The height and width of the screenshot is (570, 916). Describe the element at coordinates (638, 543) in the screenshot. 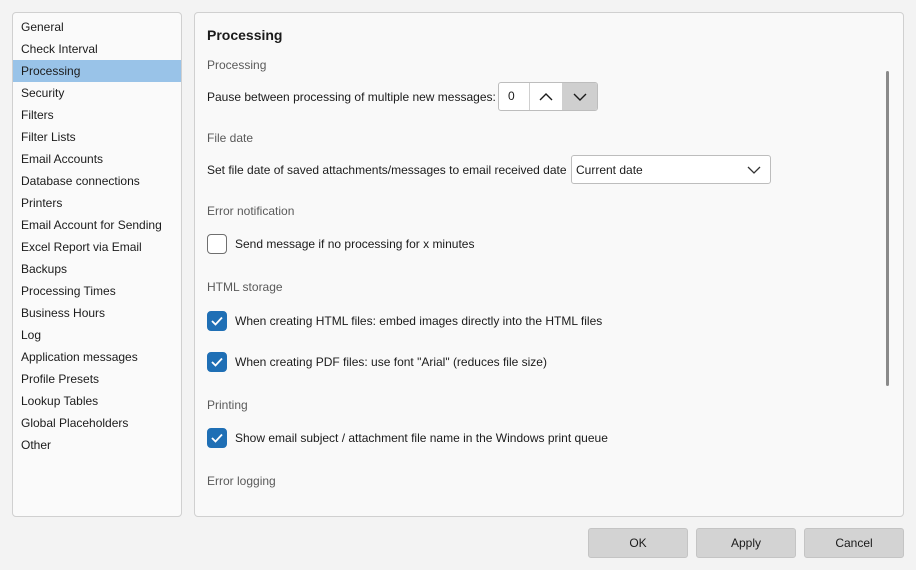

I see `ok-button: OK` at that location.